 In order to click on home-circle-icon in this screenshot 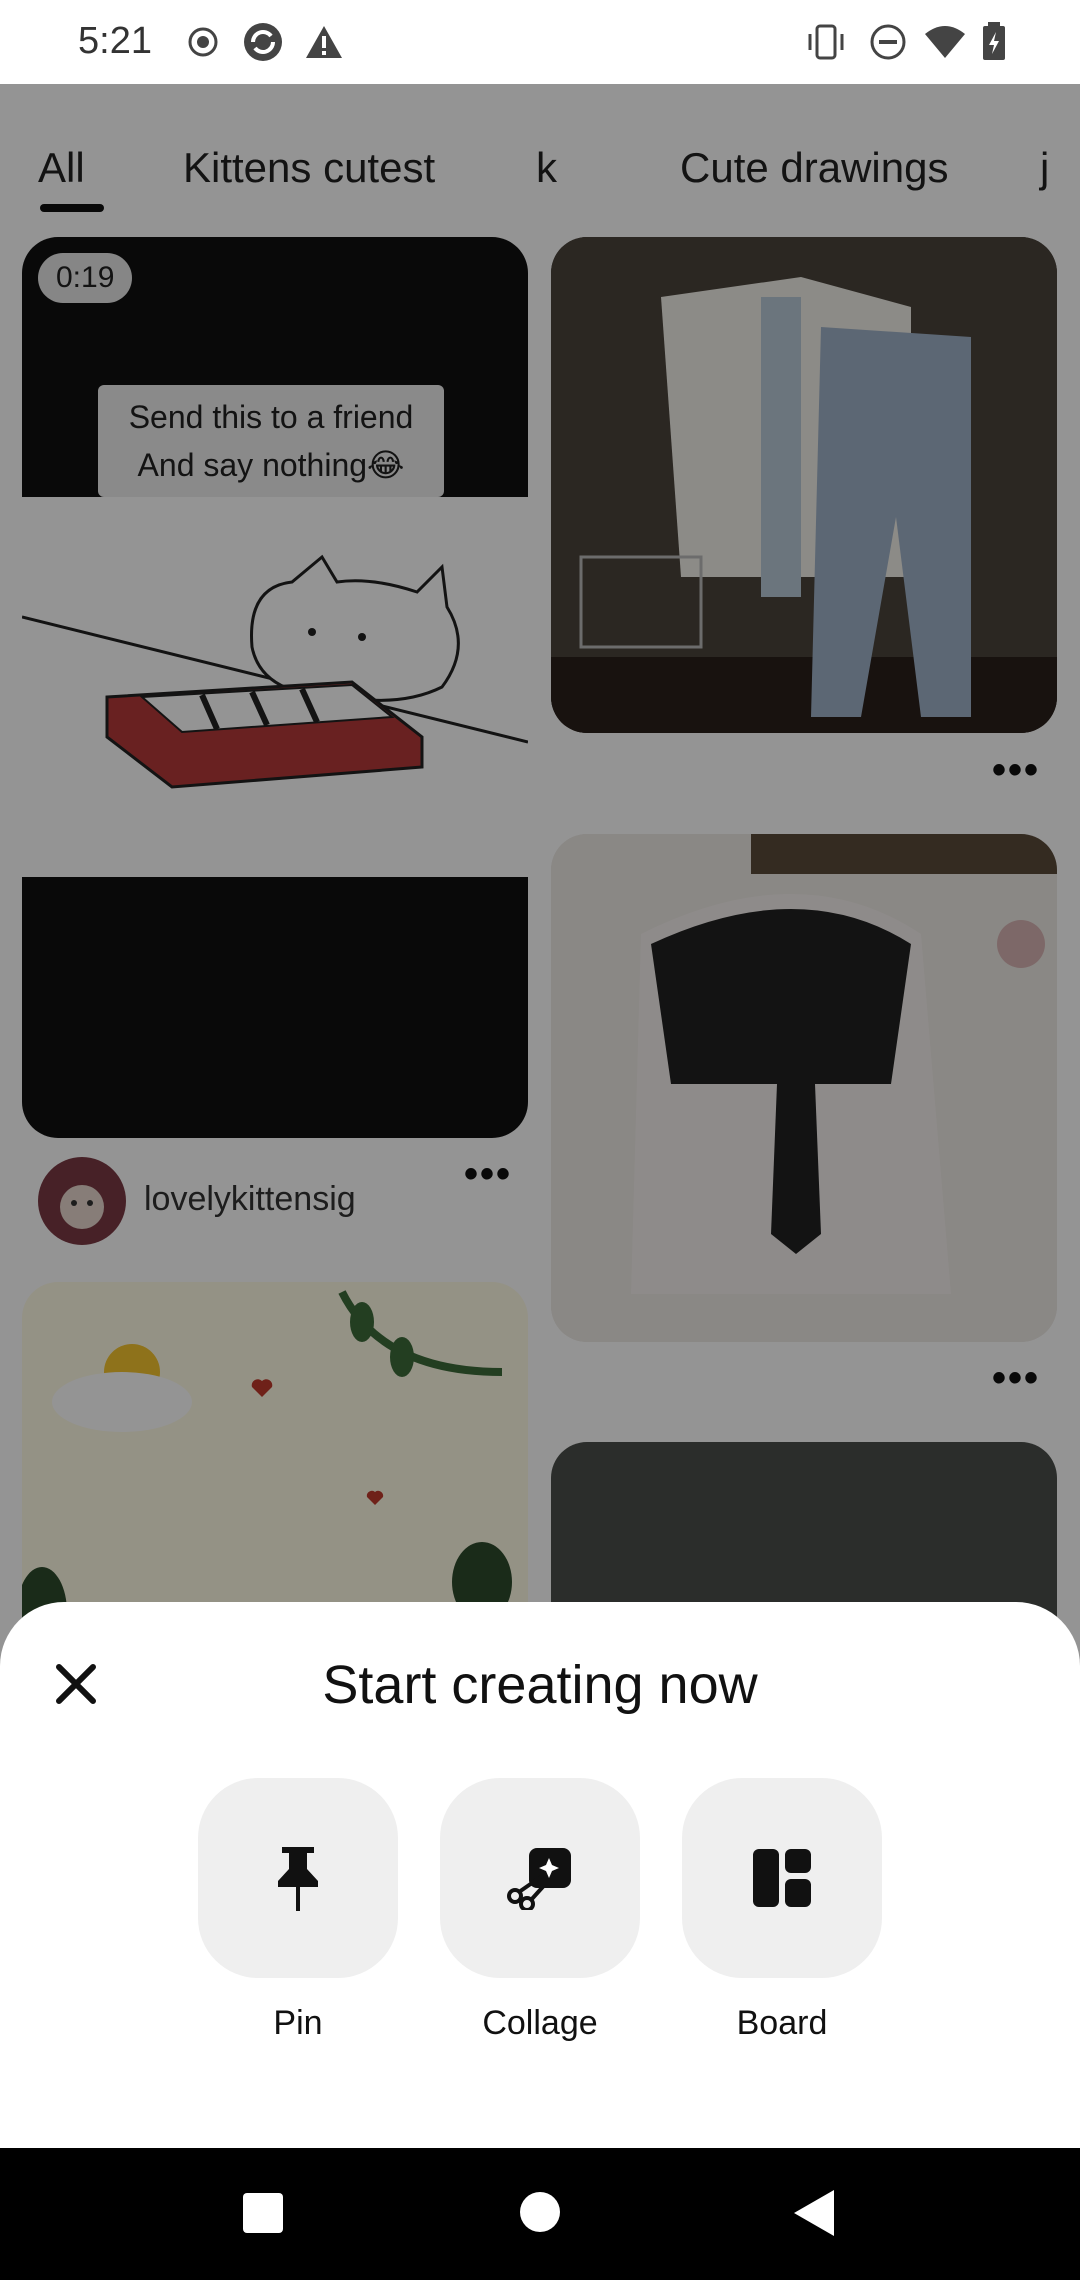, I will do `click(540, 2214)`.